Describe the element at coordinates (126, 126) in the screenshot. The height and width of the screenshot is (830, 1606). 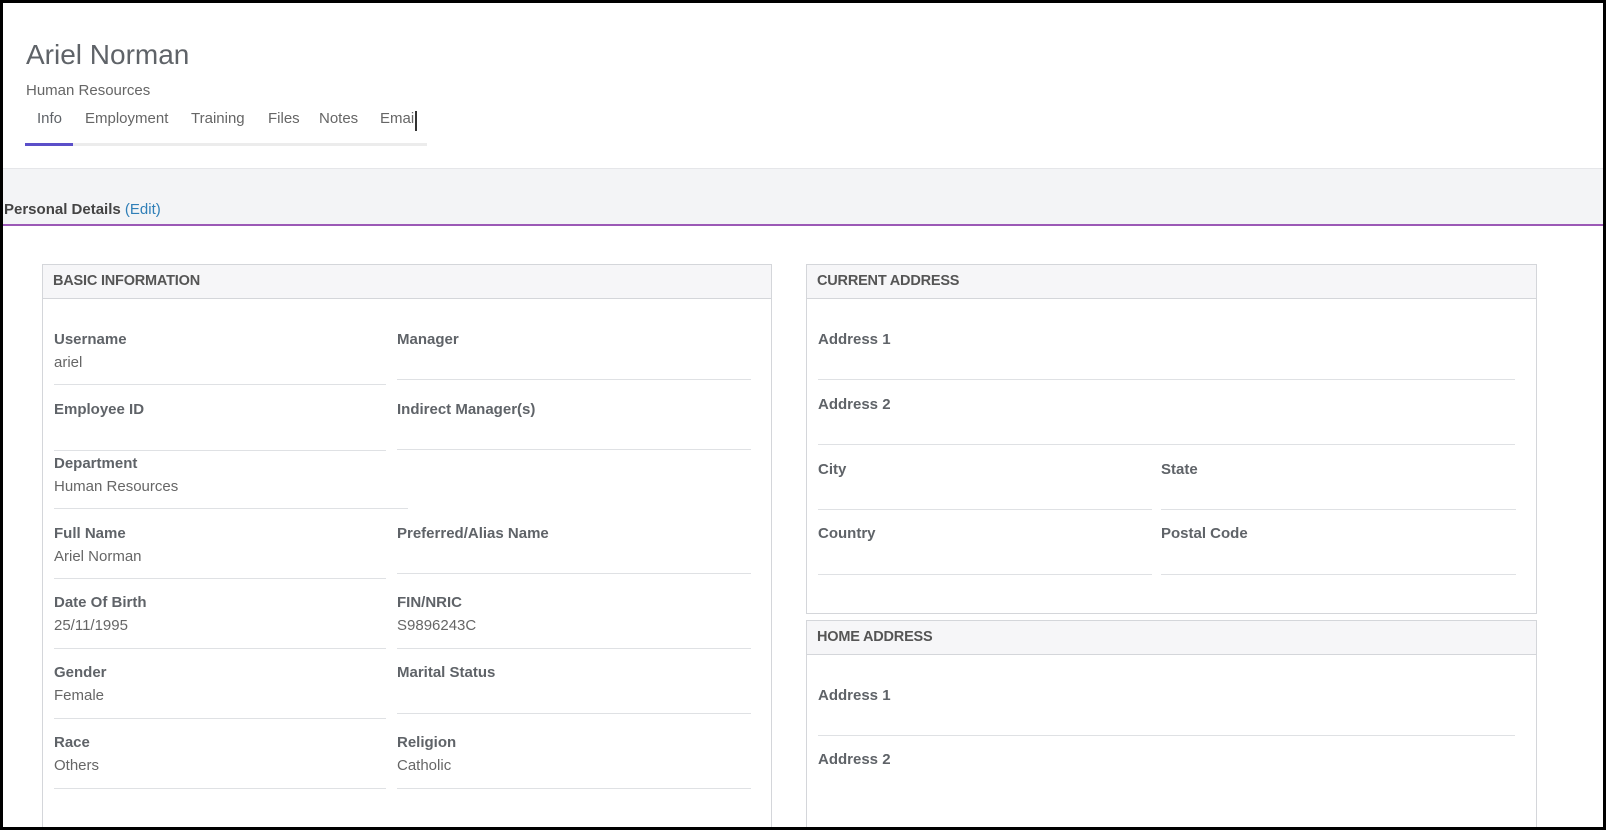
I see `tab-employment: Employment` at that location.